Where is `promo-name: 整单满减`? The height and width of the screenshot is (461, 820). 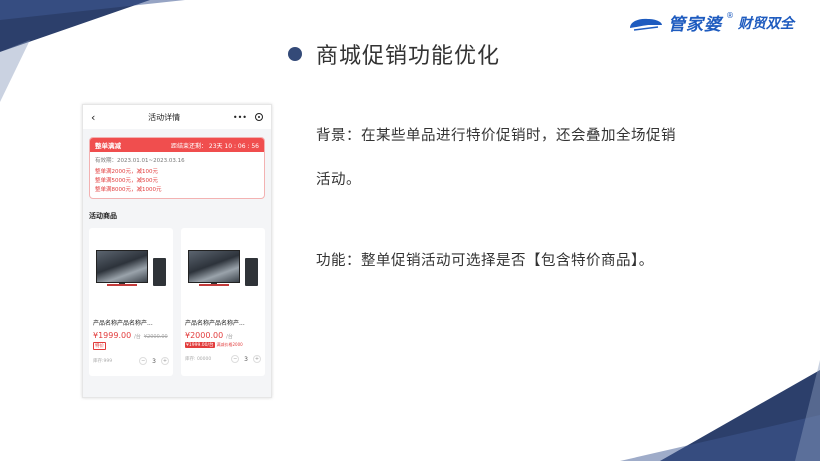
promo-name: 整单满减 is located at coordinates (108, 146).